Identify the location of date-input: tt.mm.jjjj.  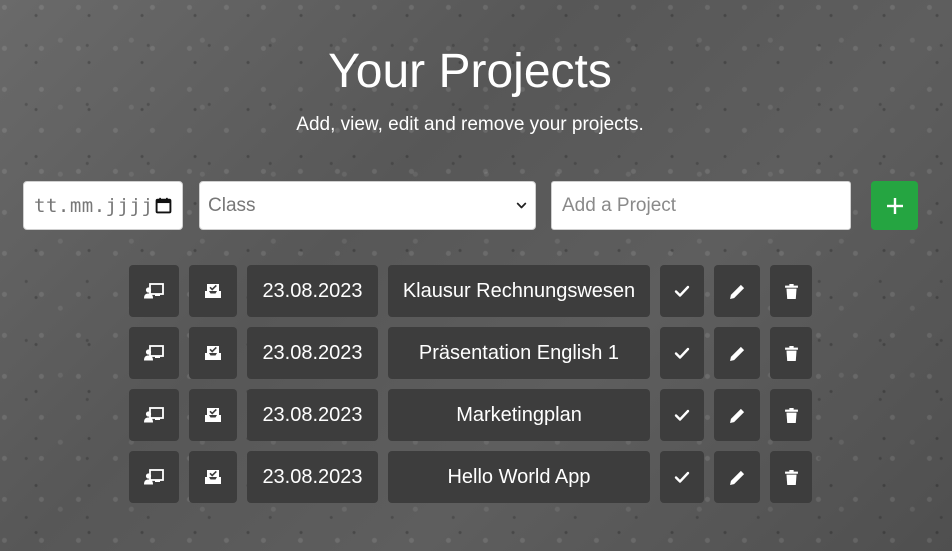
(103, 205).